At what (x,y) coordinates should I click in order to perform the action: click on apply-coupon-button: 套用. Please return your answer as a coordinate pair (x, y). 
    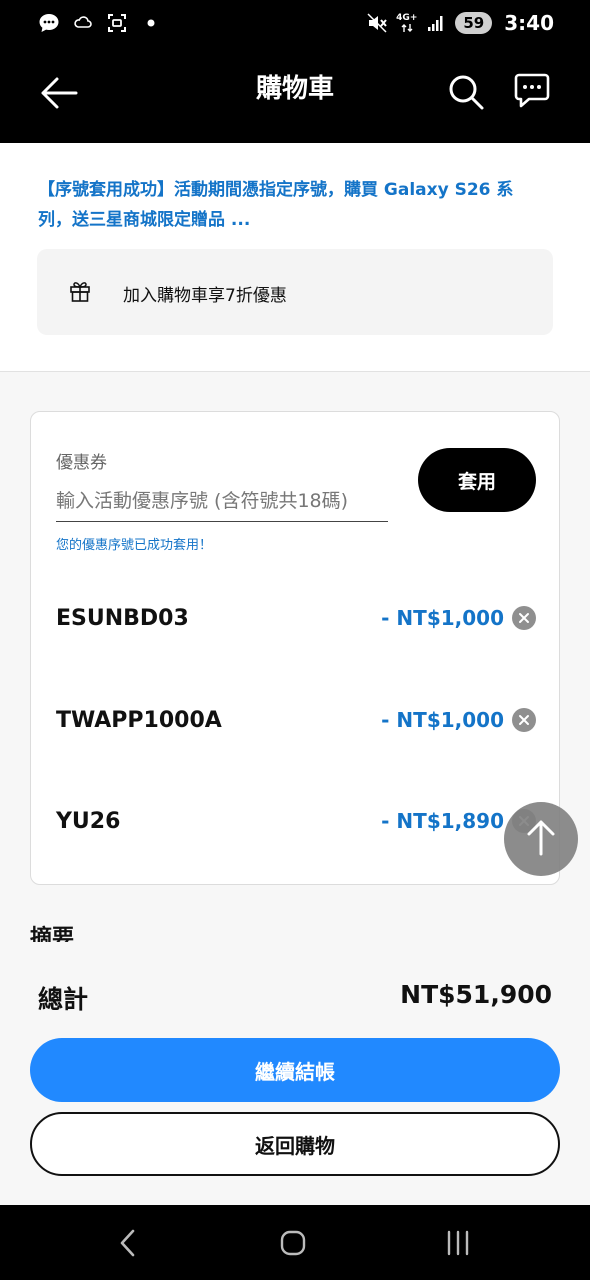
    Looking at the image, I should click on (477, 480).